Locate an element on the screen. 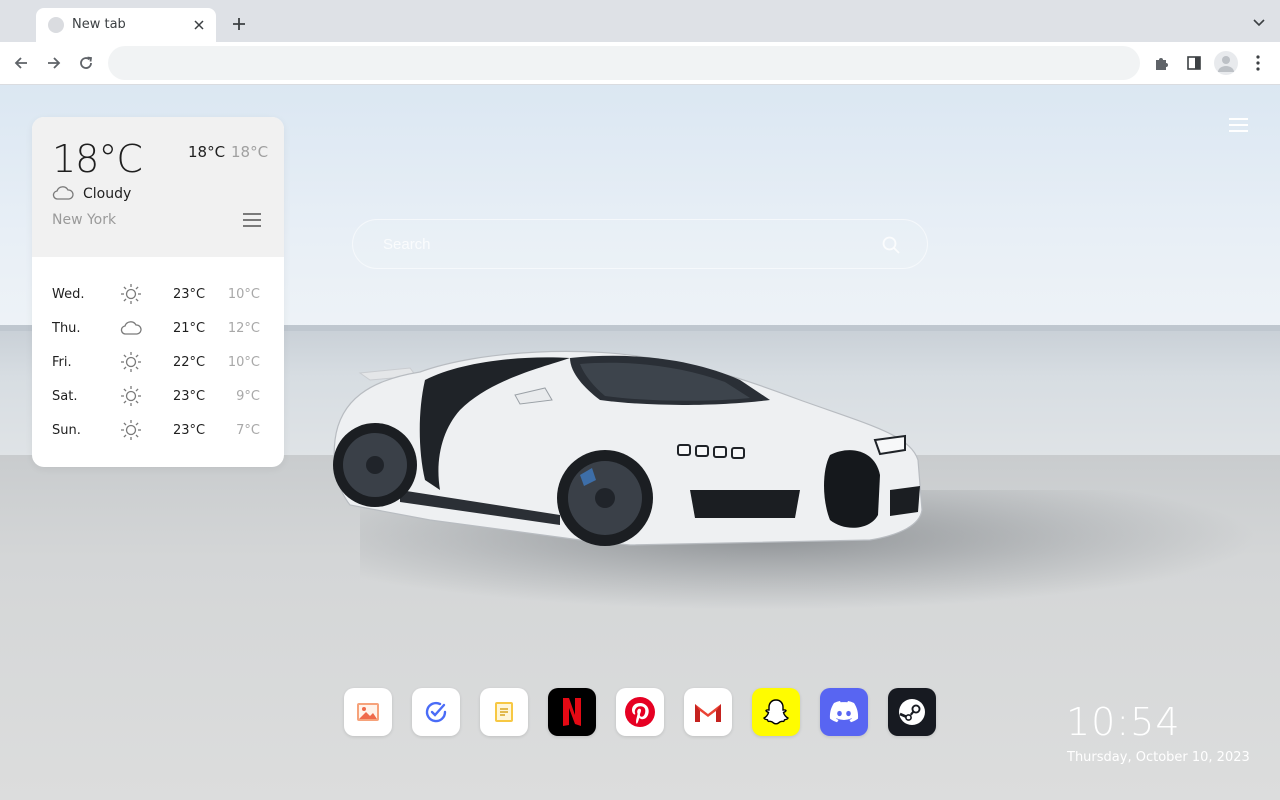 The image size is (1280, 800). back-button is located at coordinates (21, 63).